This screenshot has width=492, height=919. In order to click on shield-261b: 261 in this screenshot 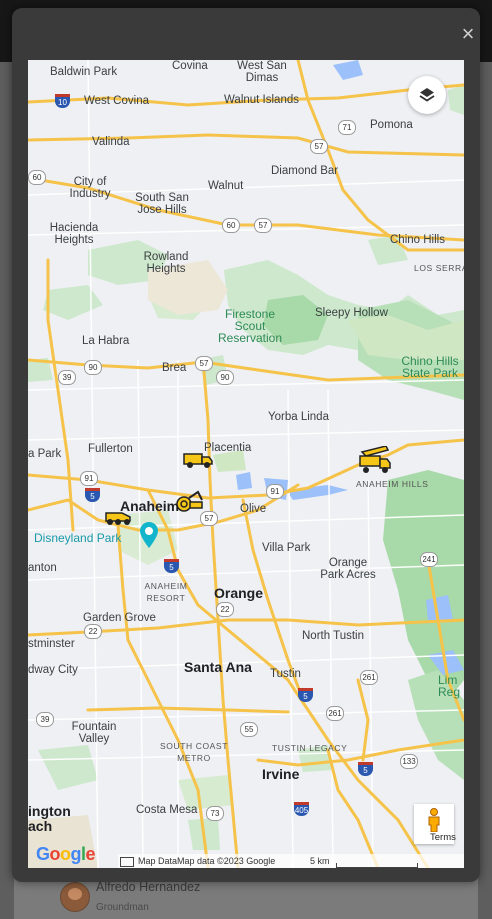, I will do `click(335, 713)`.